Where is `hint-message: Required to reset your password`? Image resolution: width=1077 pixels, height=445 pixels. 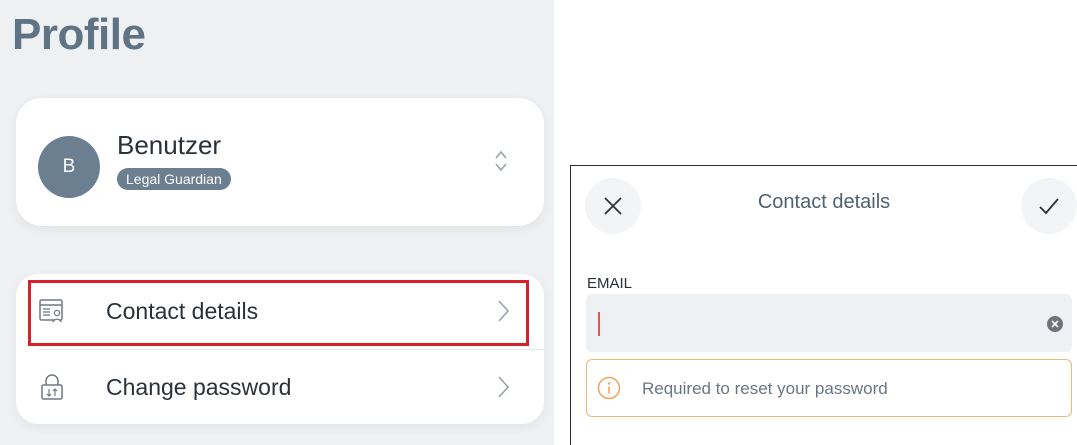 hint-message: Required to reset your password is located at coordinates (829, 388).